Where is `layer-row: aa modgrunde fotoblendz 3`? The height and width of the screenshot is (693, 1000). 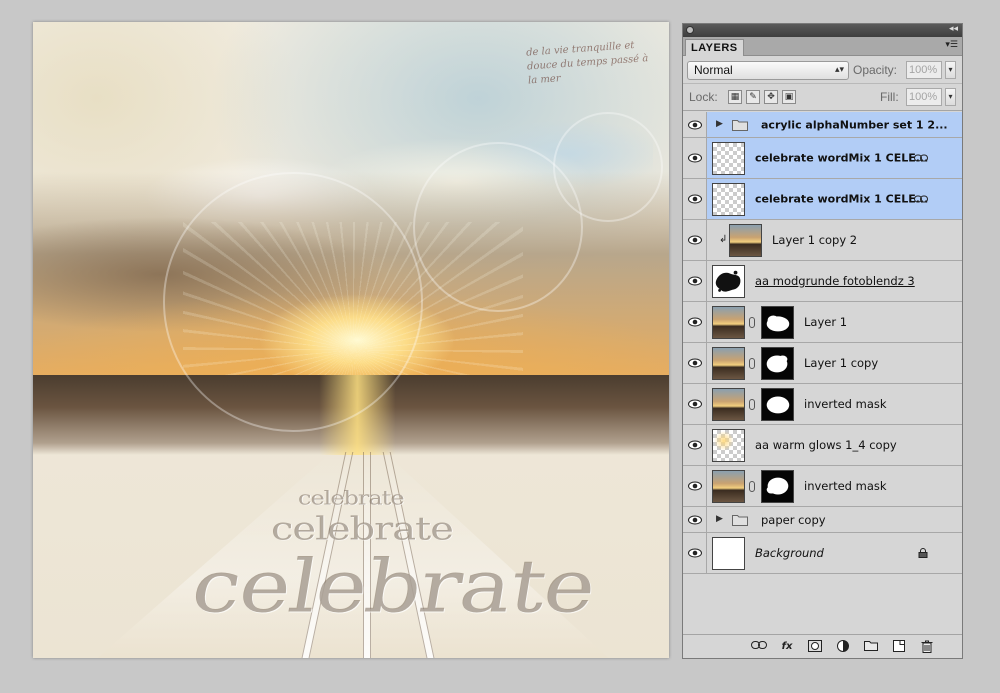
layer-row: aa modgrunde fotoblendz 3 is located at coordinates (822, 281).